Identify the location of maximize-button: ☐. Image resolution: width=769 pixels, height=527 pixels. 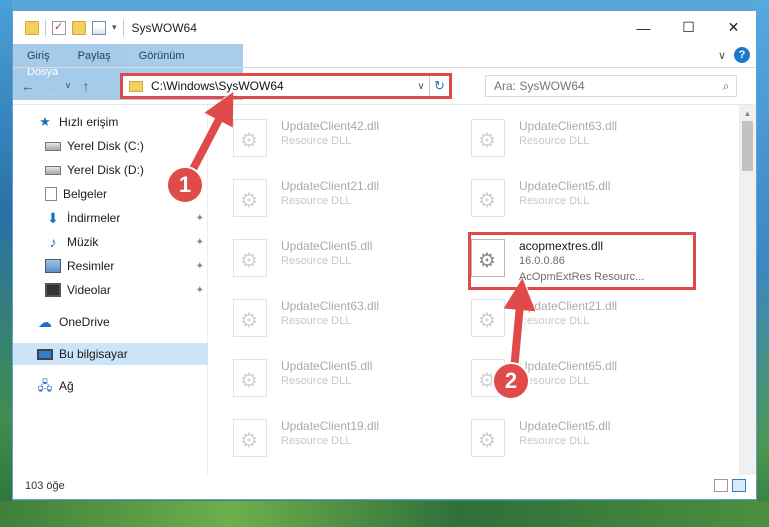
(688, 27).